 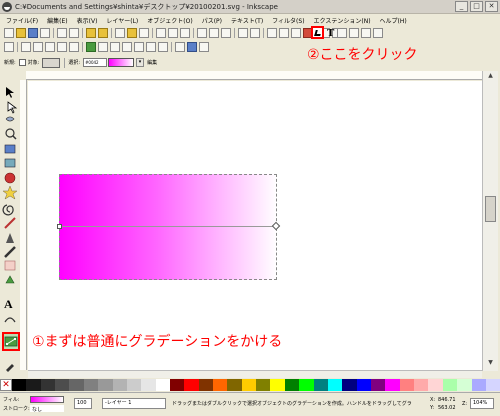 I want to click on menu-filters: フィルタ(S), so click(x=288, y=20).